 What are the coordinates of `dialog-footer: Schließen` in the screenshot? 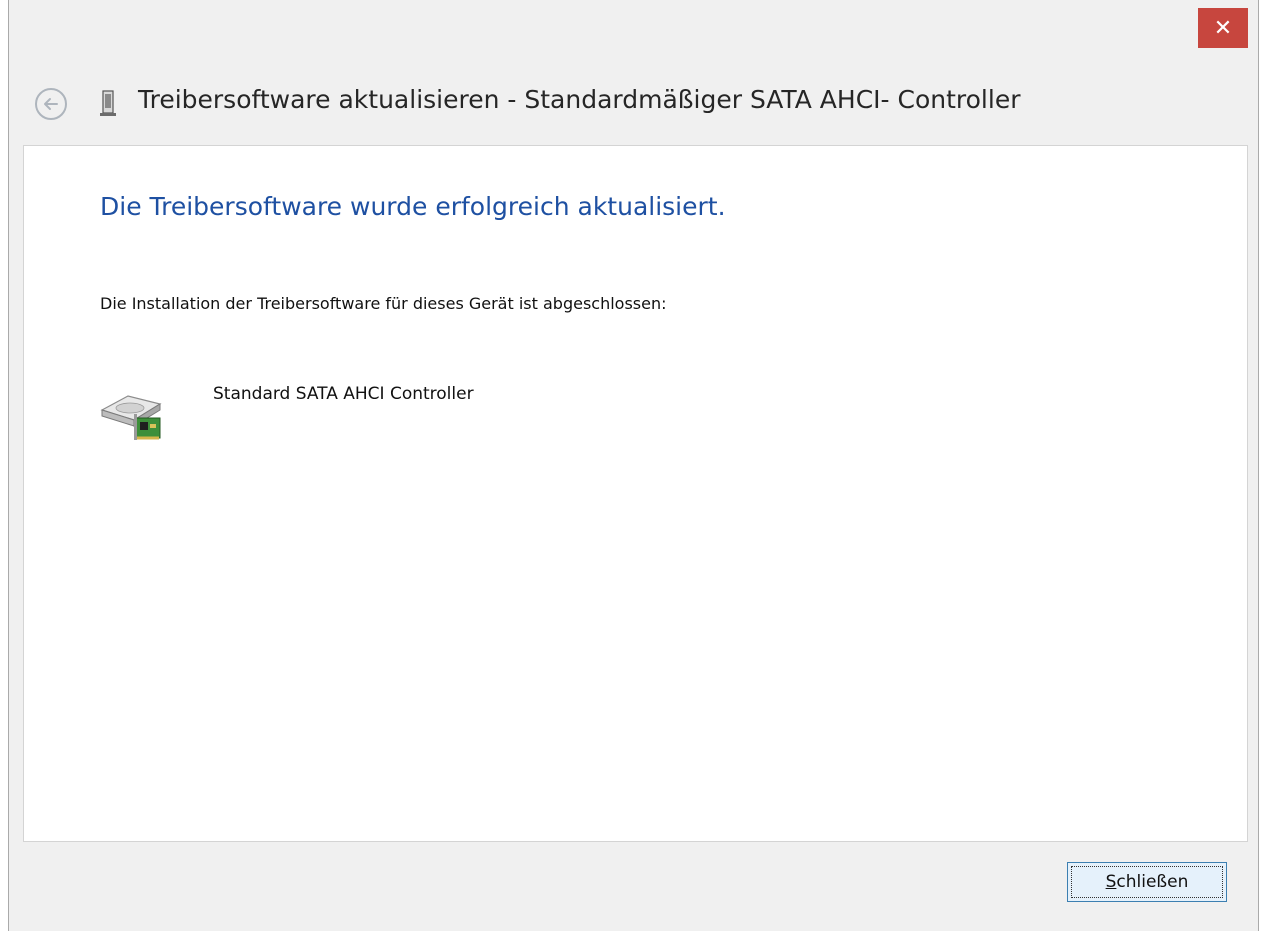 It's located at (635, 883).